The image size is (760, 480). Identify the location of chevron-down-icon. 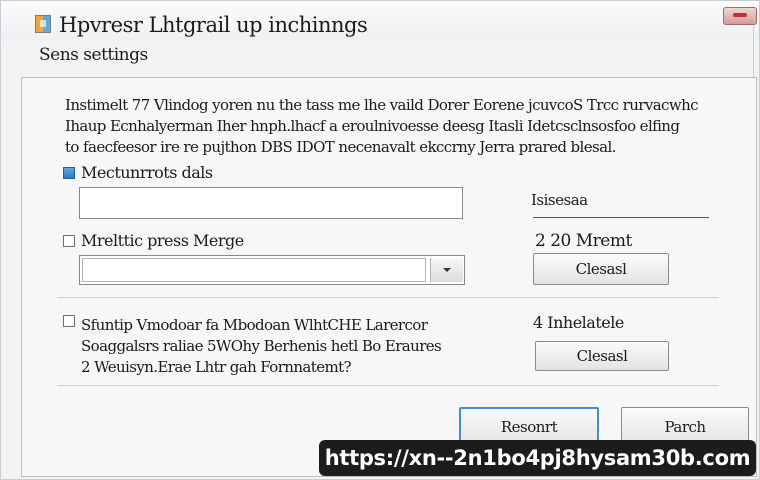
(447, 270).